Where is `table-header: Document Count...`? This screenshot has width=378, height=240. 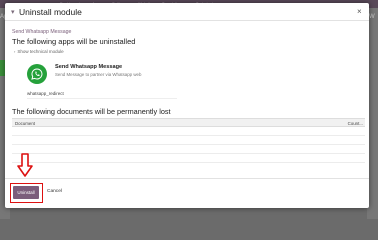
table-header: Document Count... is located at coordinates (188, 122).